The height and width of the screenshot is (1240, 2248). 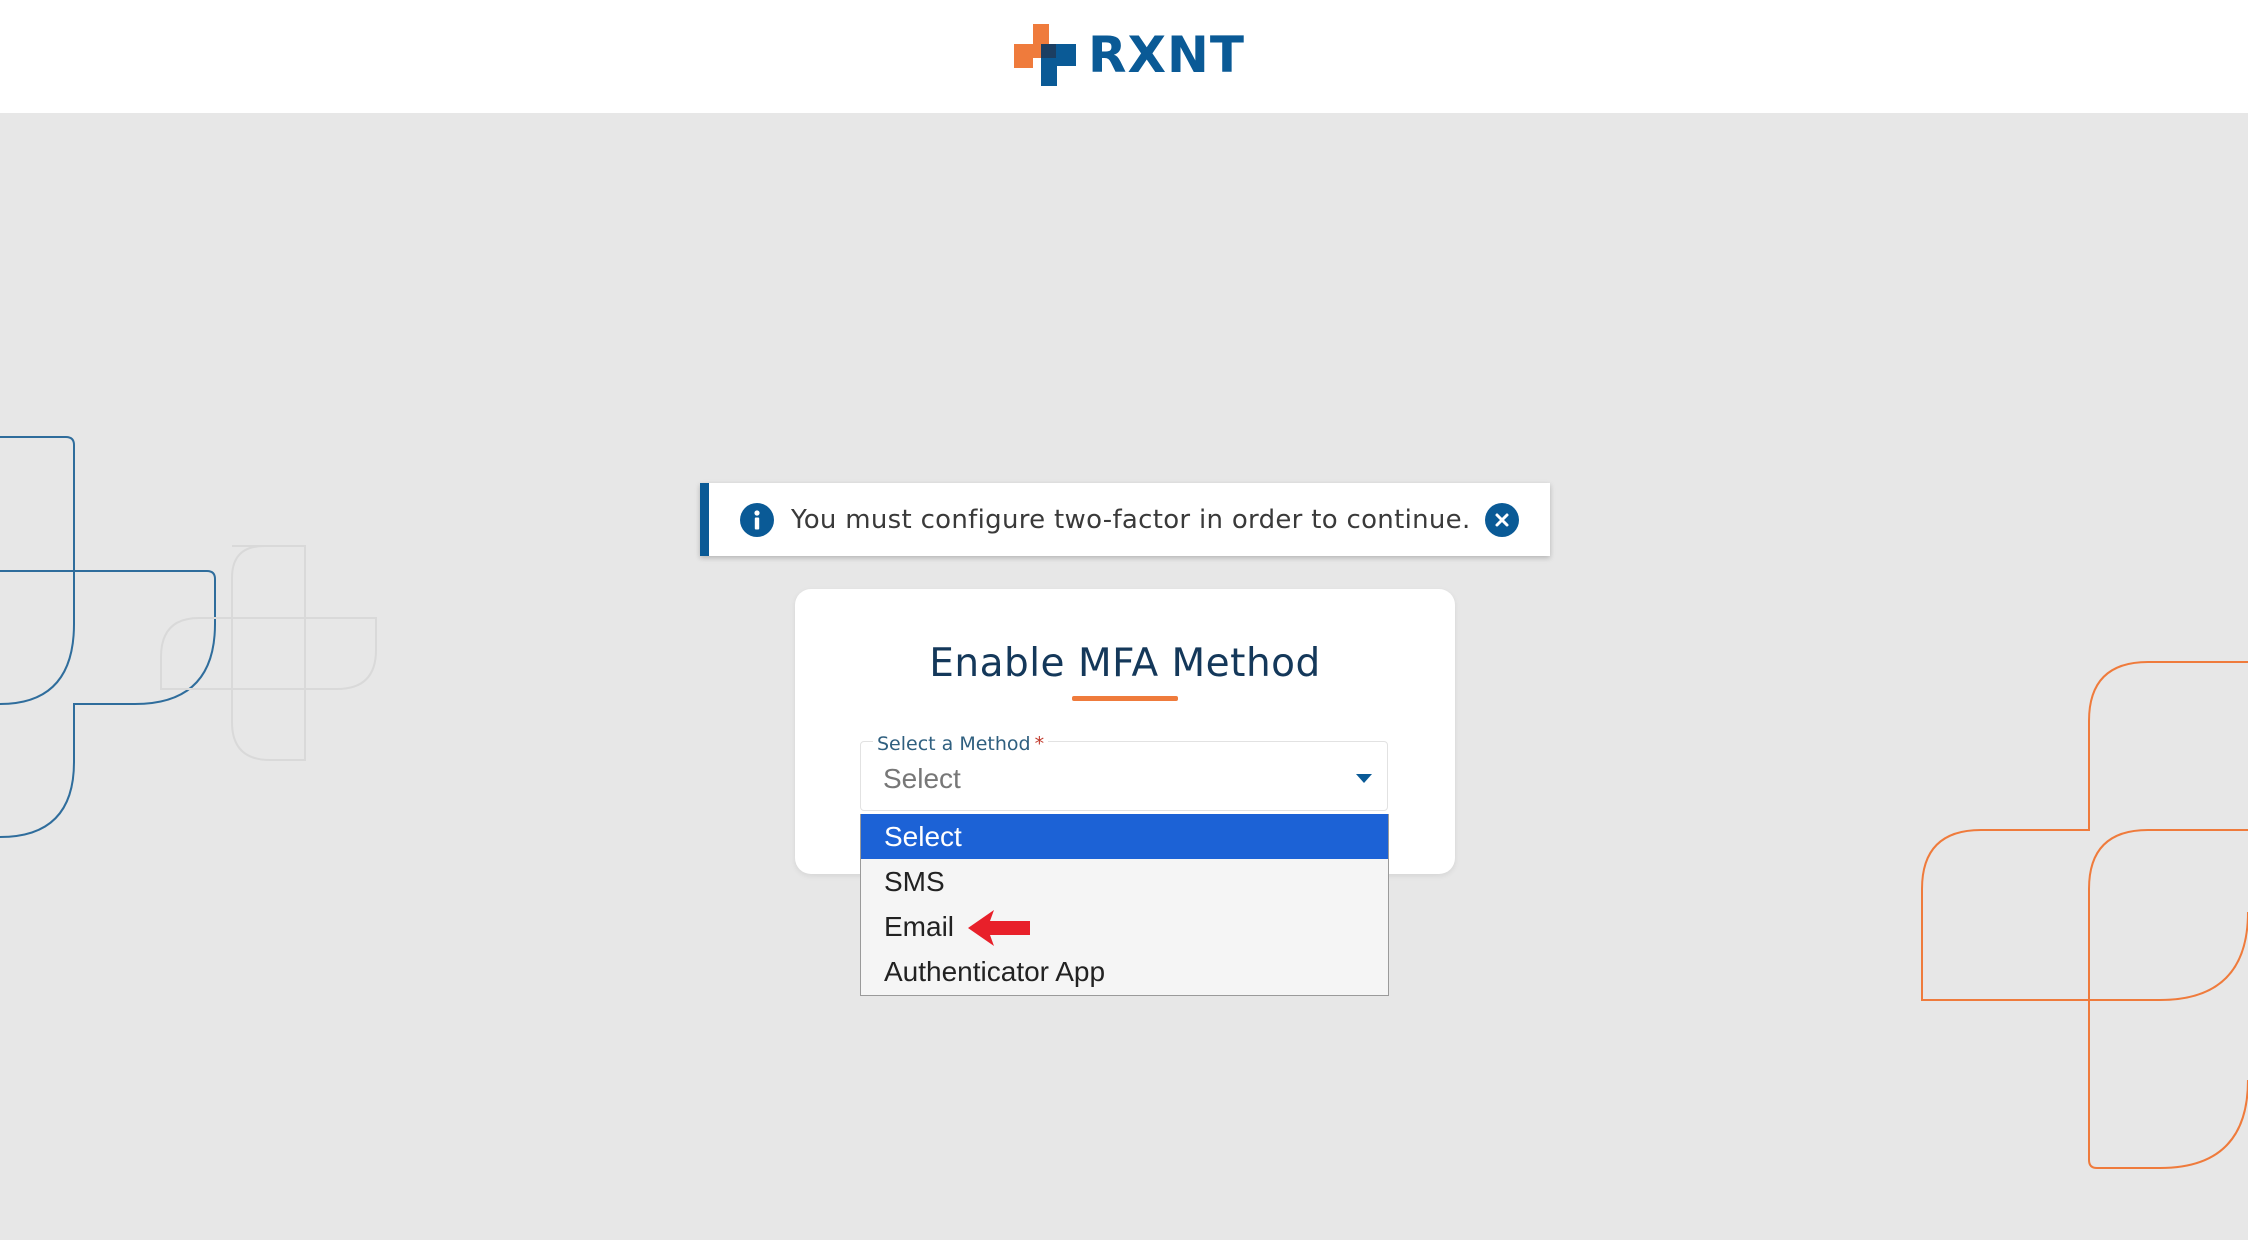 I want to click on option-email: Email, so click(x=1124, y=926).